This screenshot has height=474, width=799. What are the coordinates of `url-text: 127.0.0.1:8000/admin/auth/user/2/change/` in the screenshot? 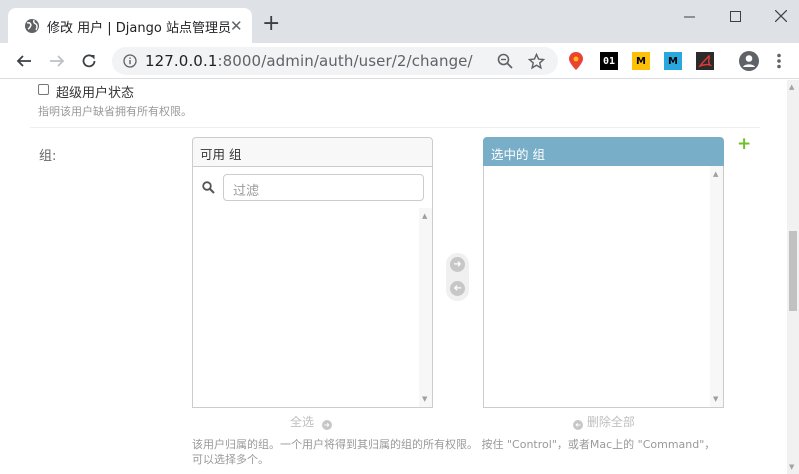 It's located at (309, 61).